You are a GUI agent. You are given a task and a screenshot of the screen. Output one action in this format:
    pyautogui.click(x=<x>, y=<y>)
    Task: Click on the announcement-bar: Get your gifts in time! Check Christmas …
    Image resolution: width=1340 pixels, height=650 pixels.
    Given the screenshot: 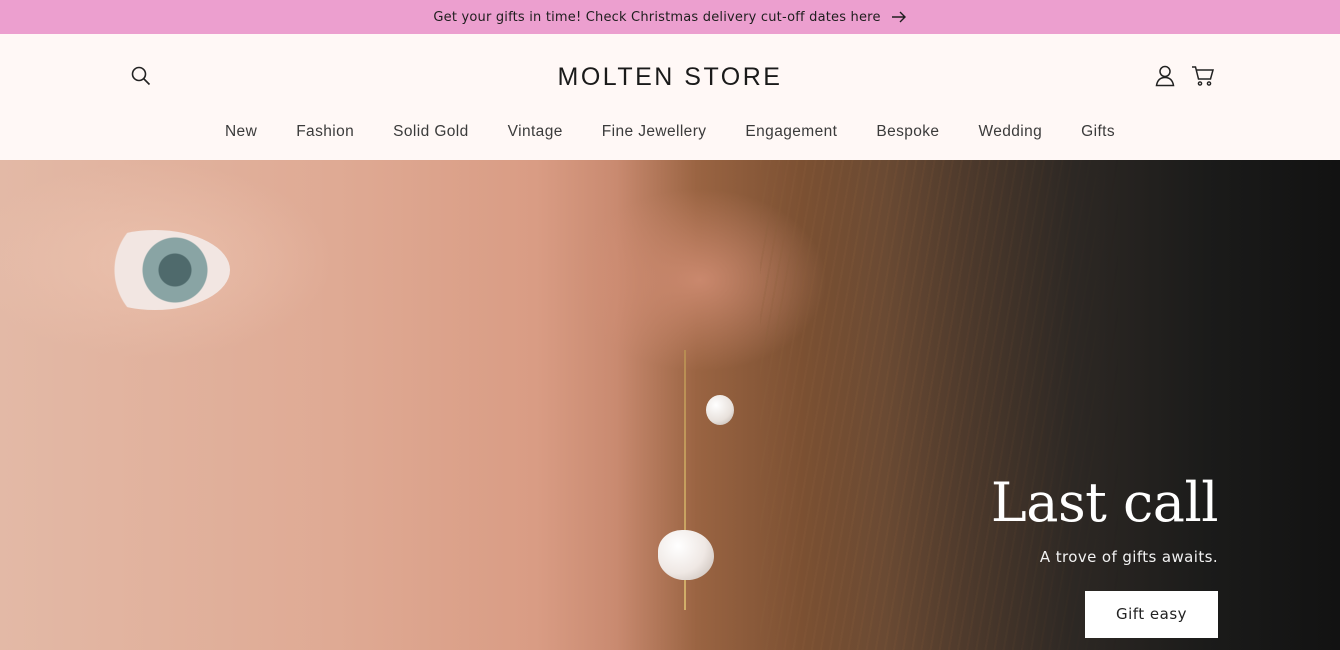 What is the action you would take?
    pyautogui.click(x=670, y=17)
    